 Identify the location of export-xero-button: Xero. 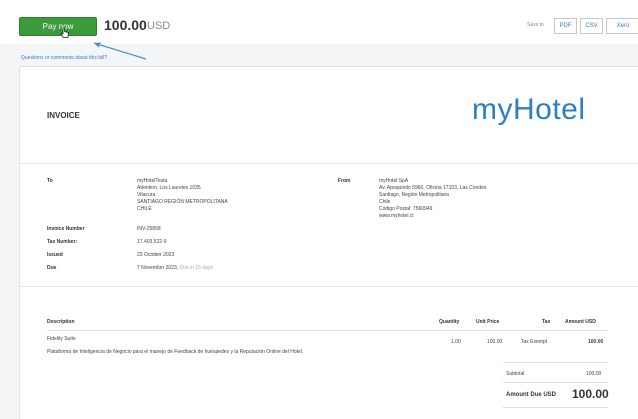
(622, 26).